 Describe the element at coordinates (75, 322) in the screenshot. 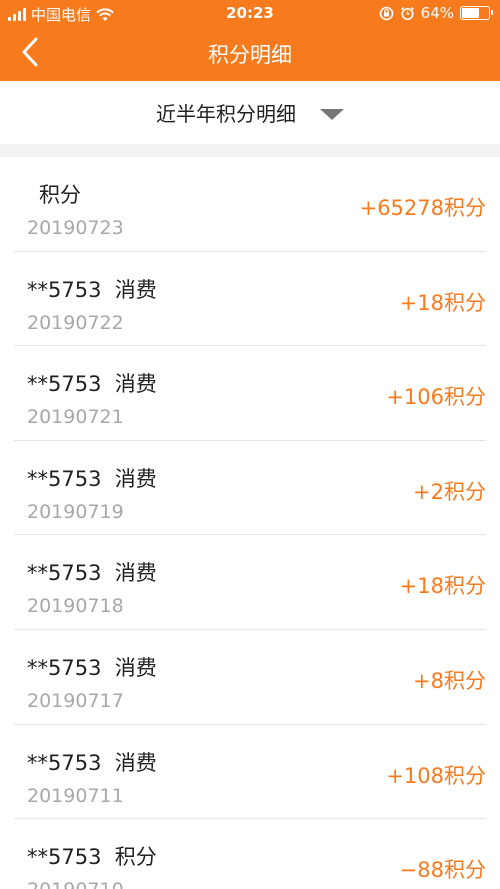

I see `record-date: 20190722` at that location.